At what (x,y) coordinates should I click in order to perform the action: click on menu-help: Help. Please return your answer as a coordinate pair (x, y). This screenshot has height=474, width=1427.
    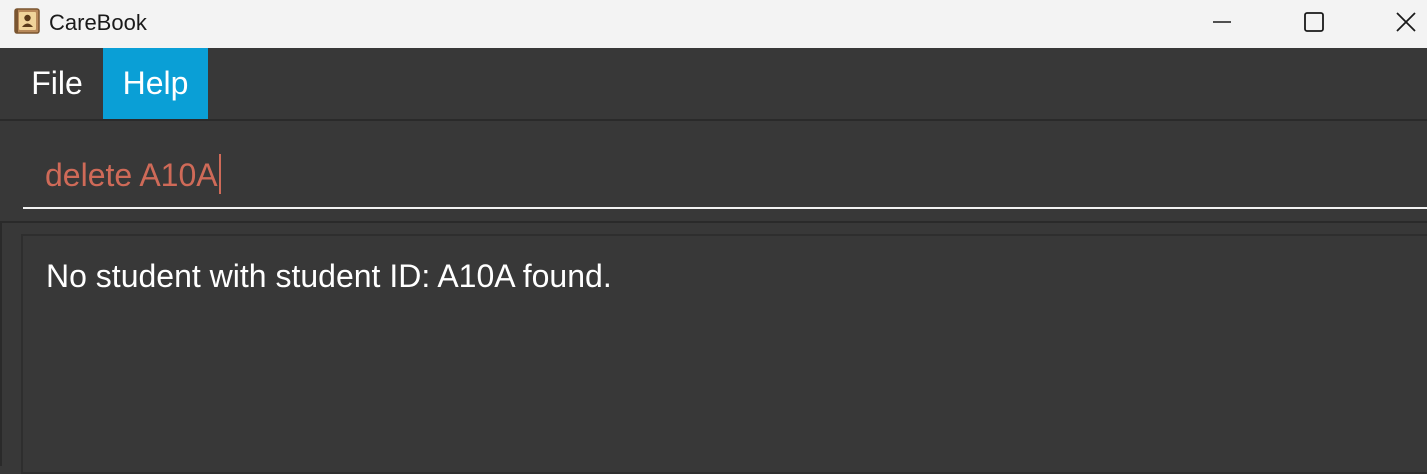
    Looking at the image, I should click on (155, 83).